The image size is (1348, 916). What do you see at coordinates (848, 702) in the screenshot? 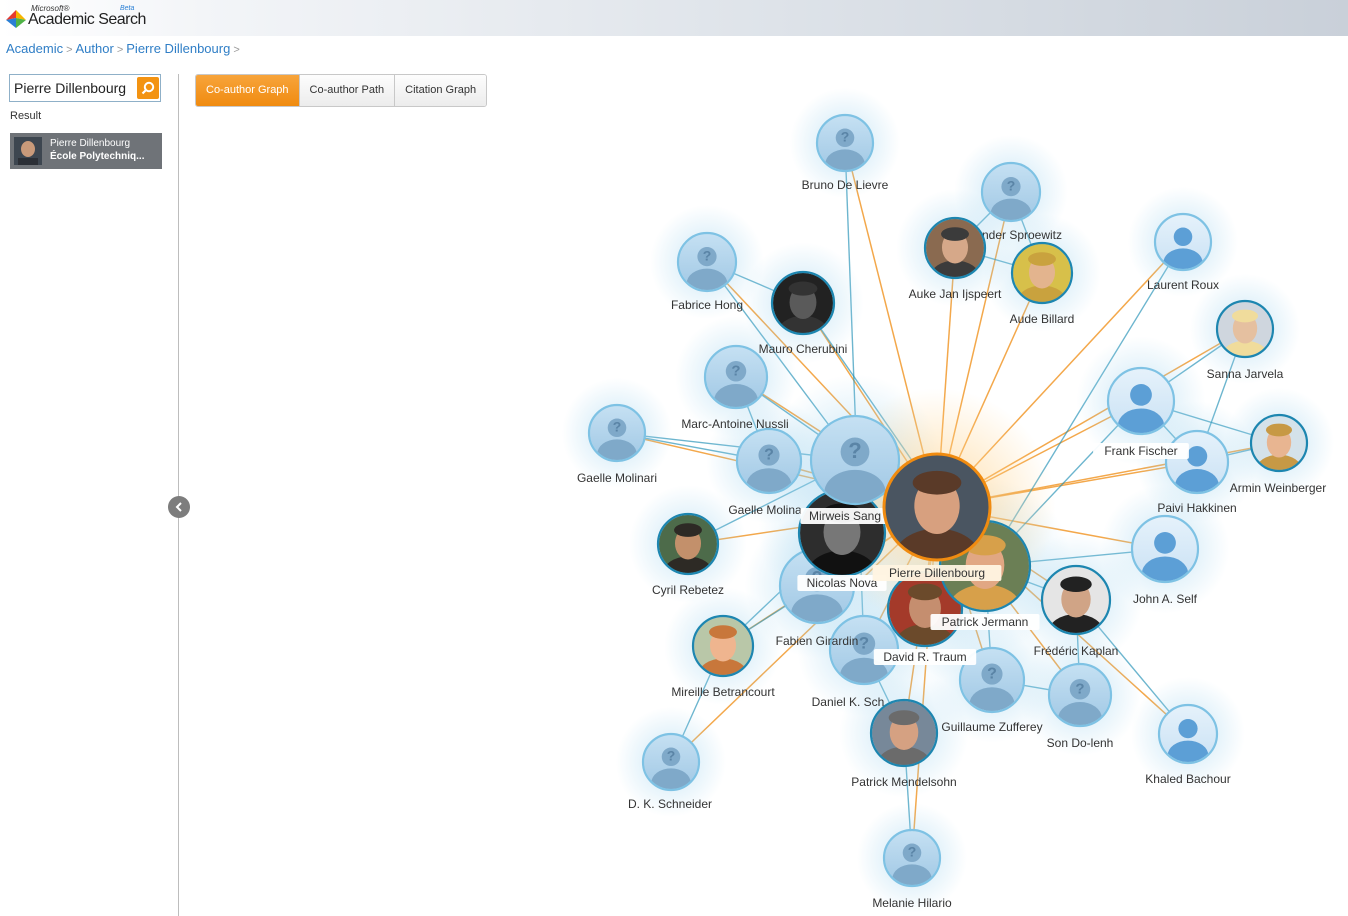
I see `node-name-label: Daniel K. Sch` at bounding box center [848, 702].